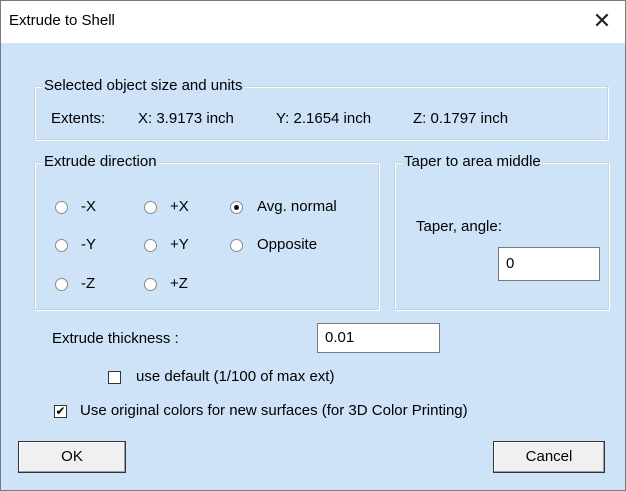  I want to click on radio-minus-y-button, so click(61, 245).